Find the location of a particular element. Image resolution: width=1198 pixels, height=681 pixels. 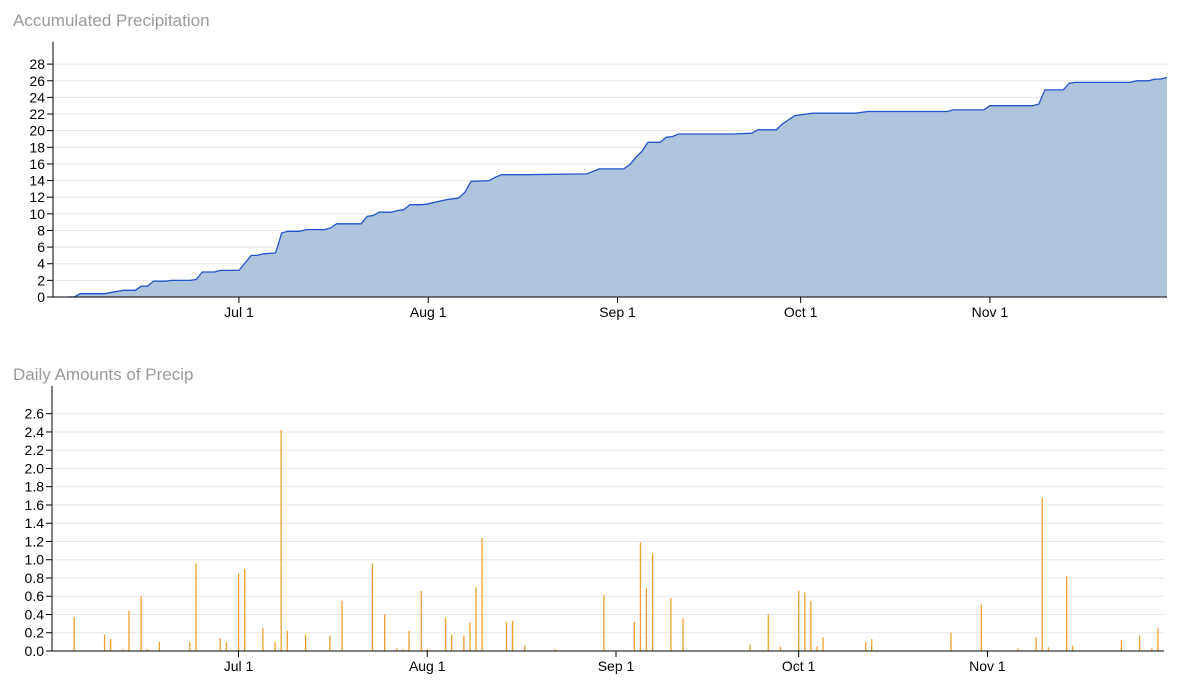

y-tick-label: 1.2 is located at coordinates (35, 541).